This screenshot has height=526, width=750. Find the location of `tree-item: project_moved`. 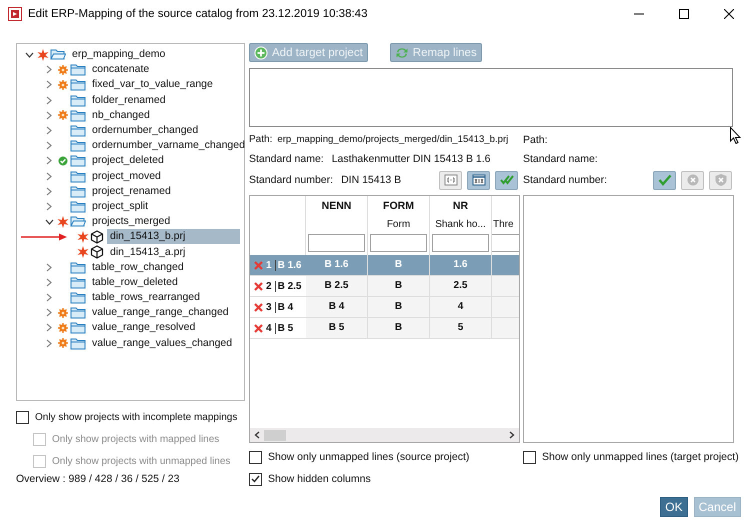

tree-item: project_moved is located at coordinates (126, 176).